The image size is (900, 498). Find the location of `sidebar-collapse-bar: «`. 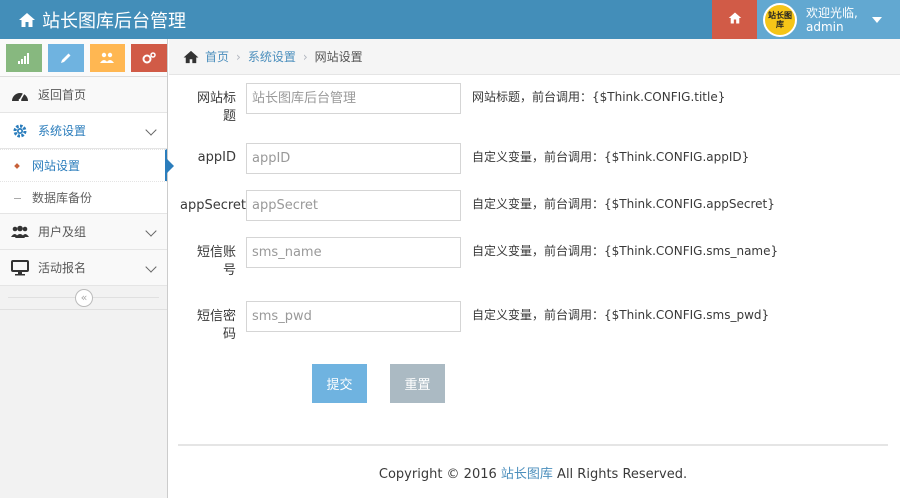

sidebar-collapse-bar: « is located at coordinates (83, 298).